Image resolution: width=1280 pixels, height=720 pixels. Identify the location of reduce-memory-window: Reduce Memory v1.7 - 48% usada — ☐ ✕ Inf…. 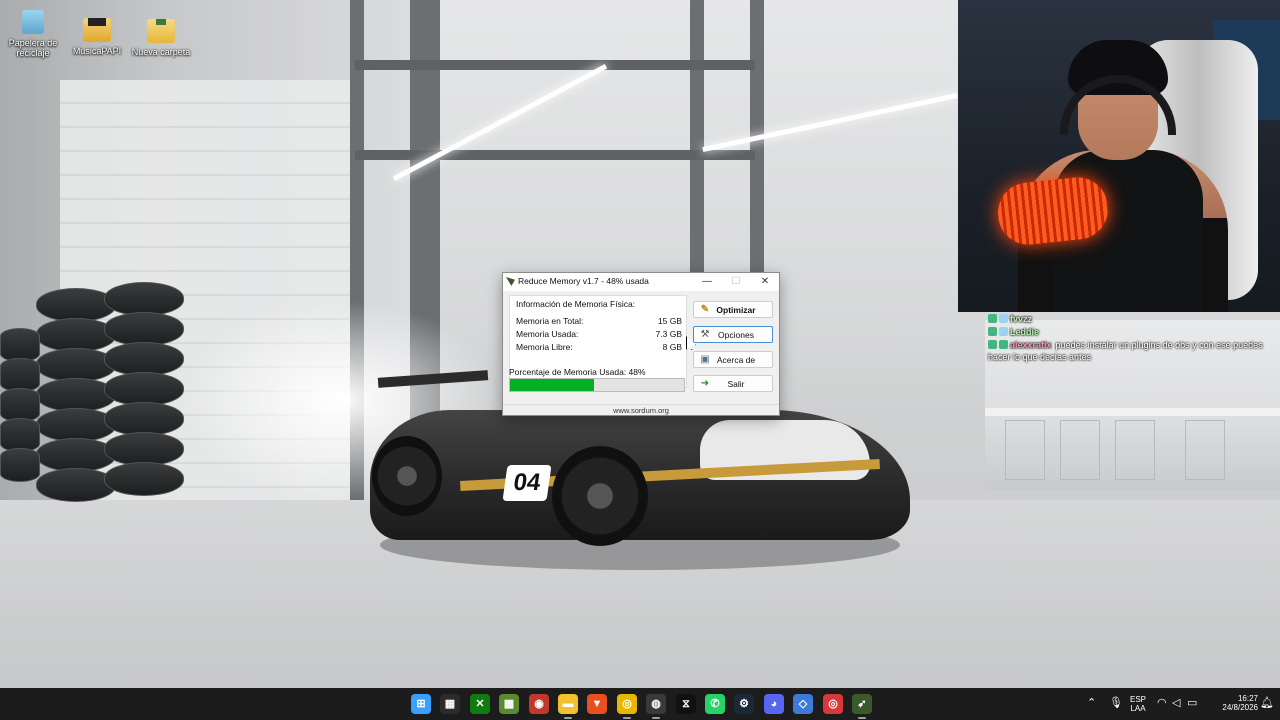
(641, 344).